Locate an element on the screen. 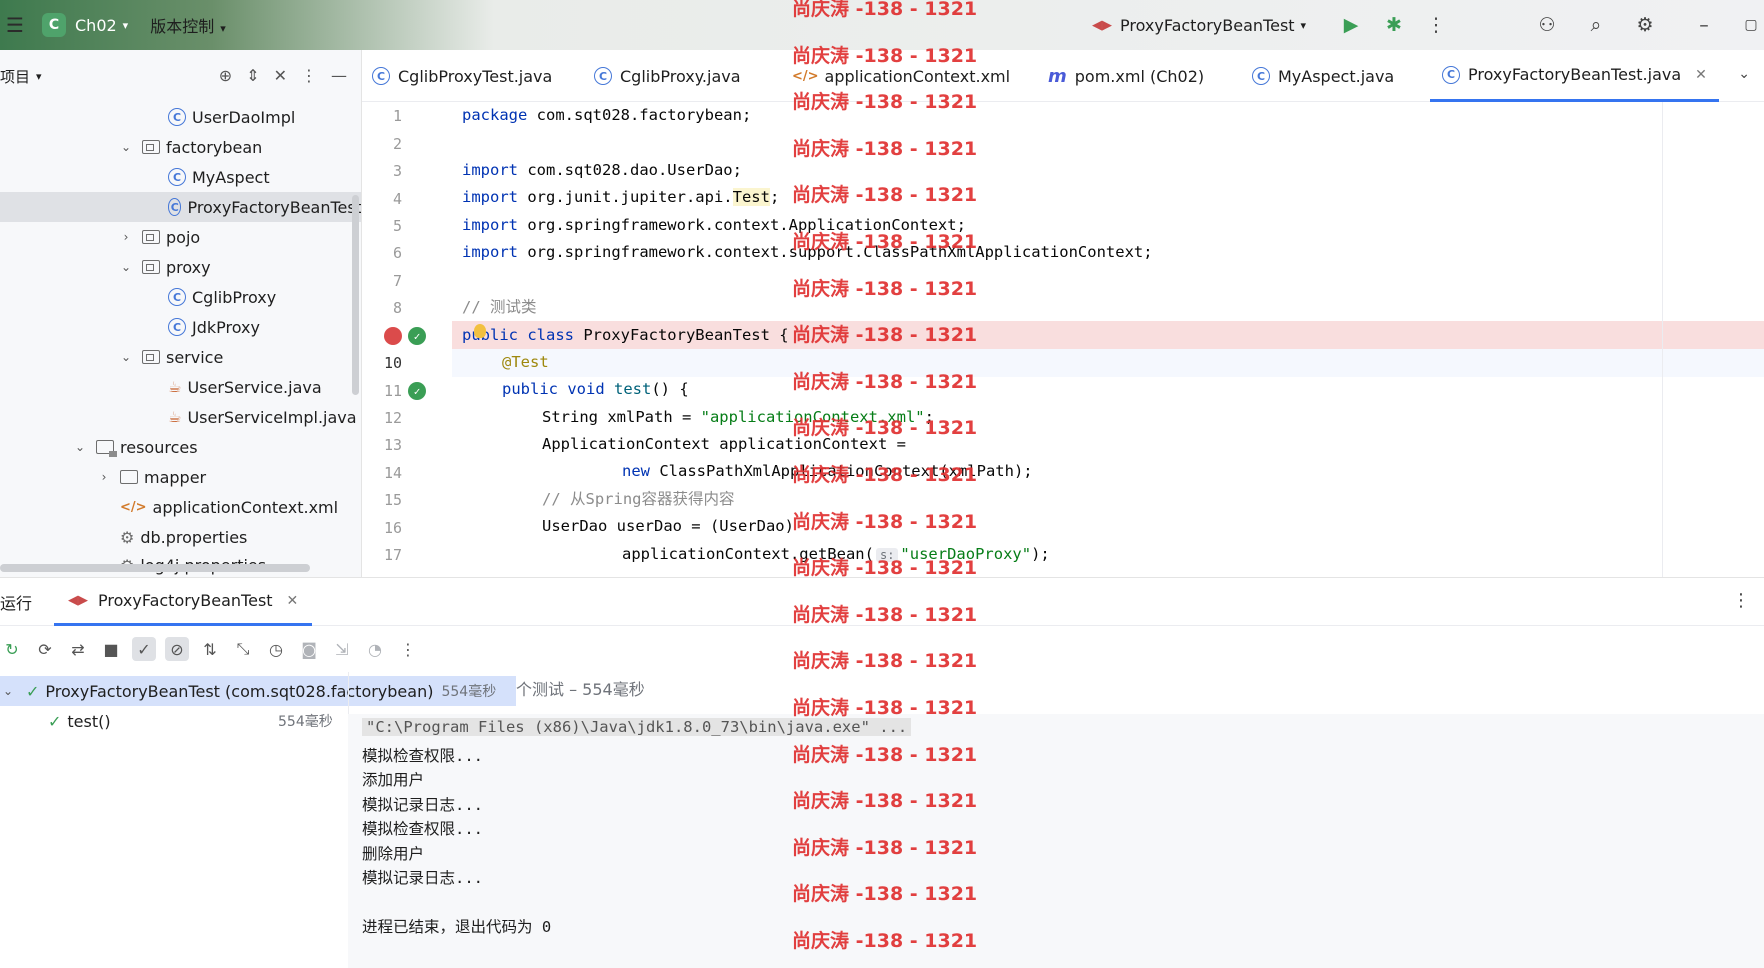 The height and width of the screenshot is (968, 1764). run-icon: ▶ is located at coordinates (1351, 25).